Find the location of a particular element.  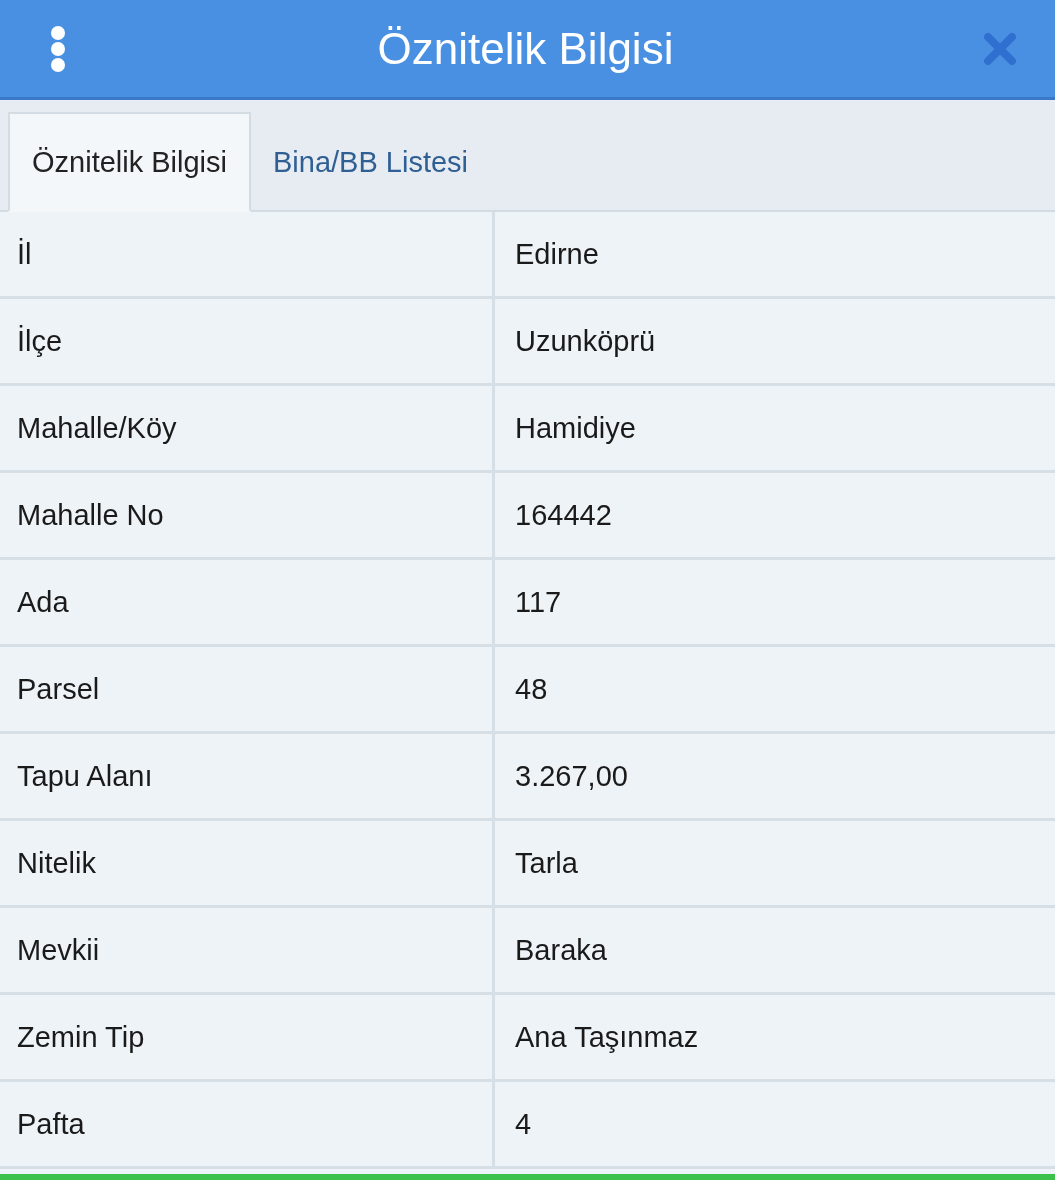

table-cell-text: Mahalle No is located at coordinates (90, 515).